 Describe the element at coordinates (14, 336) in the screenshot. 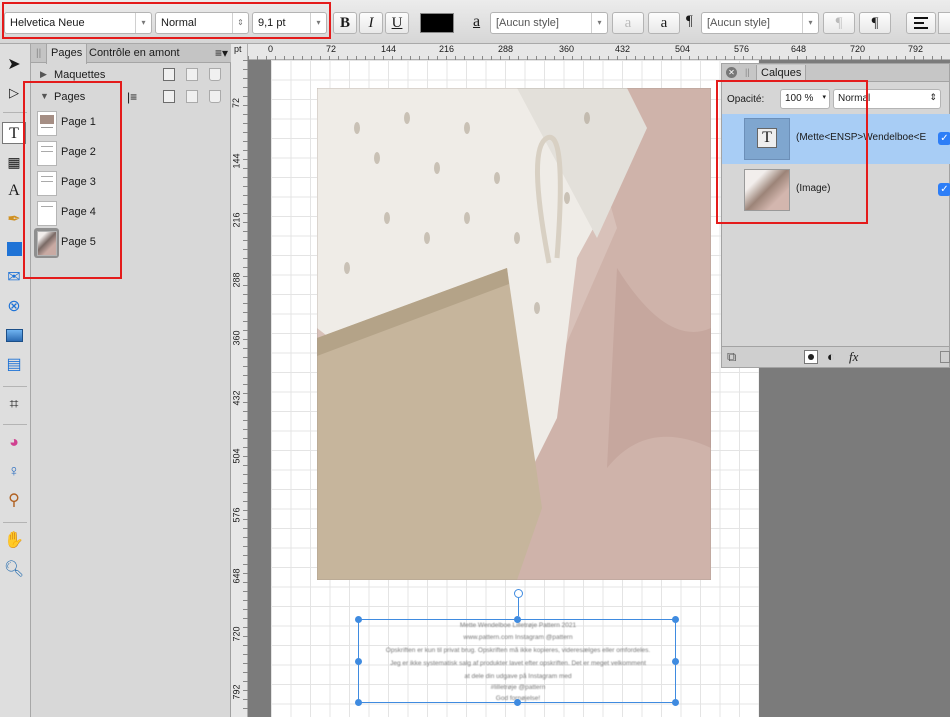

I see `place-image-tool-icon` at that location.